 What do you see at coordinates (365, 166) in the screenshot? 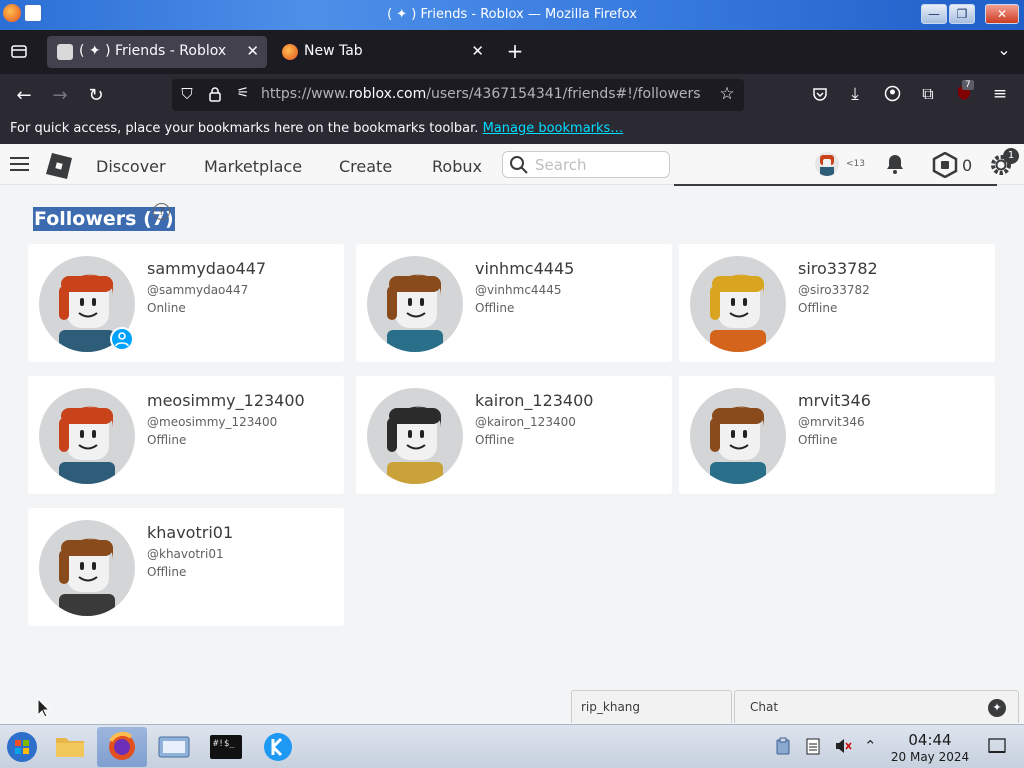
I see `nav-create: Create` at bounding box center [365, 166].